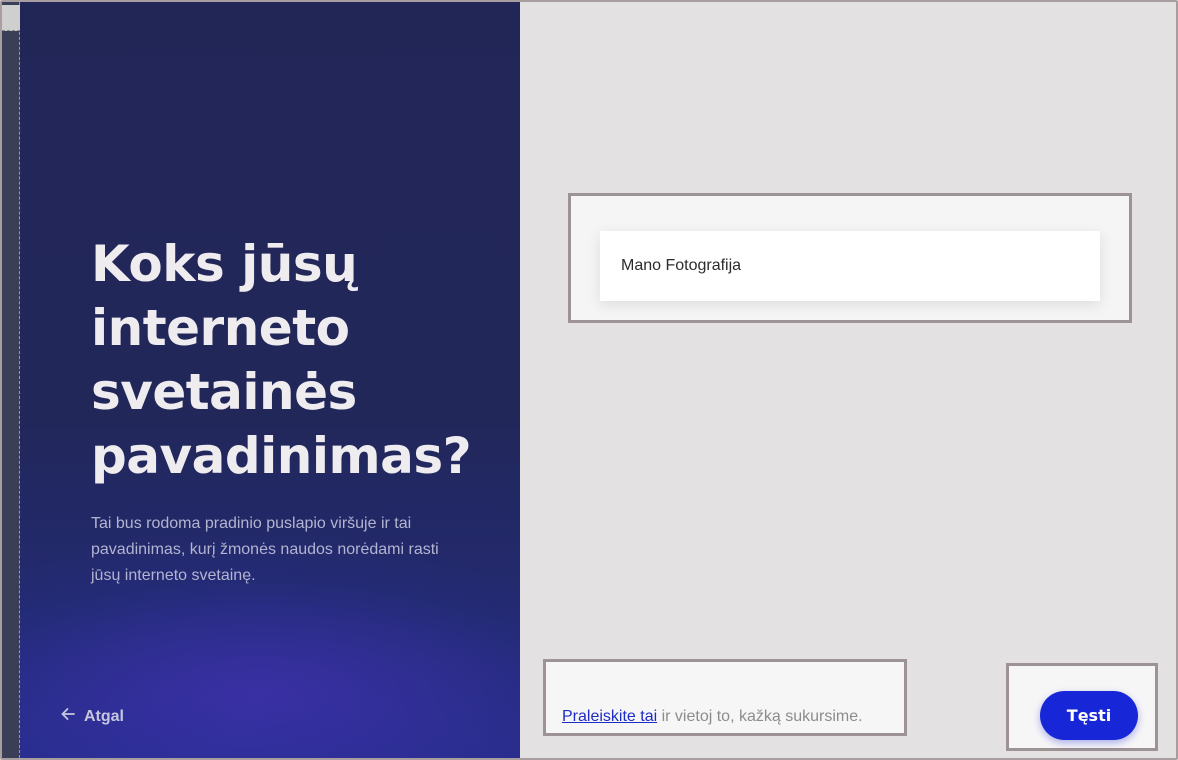 Image resolution: width=1178 pixels, height=760 pixels. What do you see at coordinates (850, 266) in the screenshot?
I see `site-name-input` at bounding box center [850, 266].